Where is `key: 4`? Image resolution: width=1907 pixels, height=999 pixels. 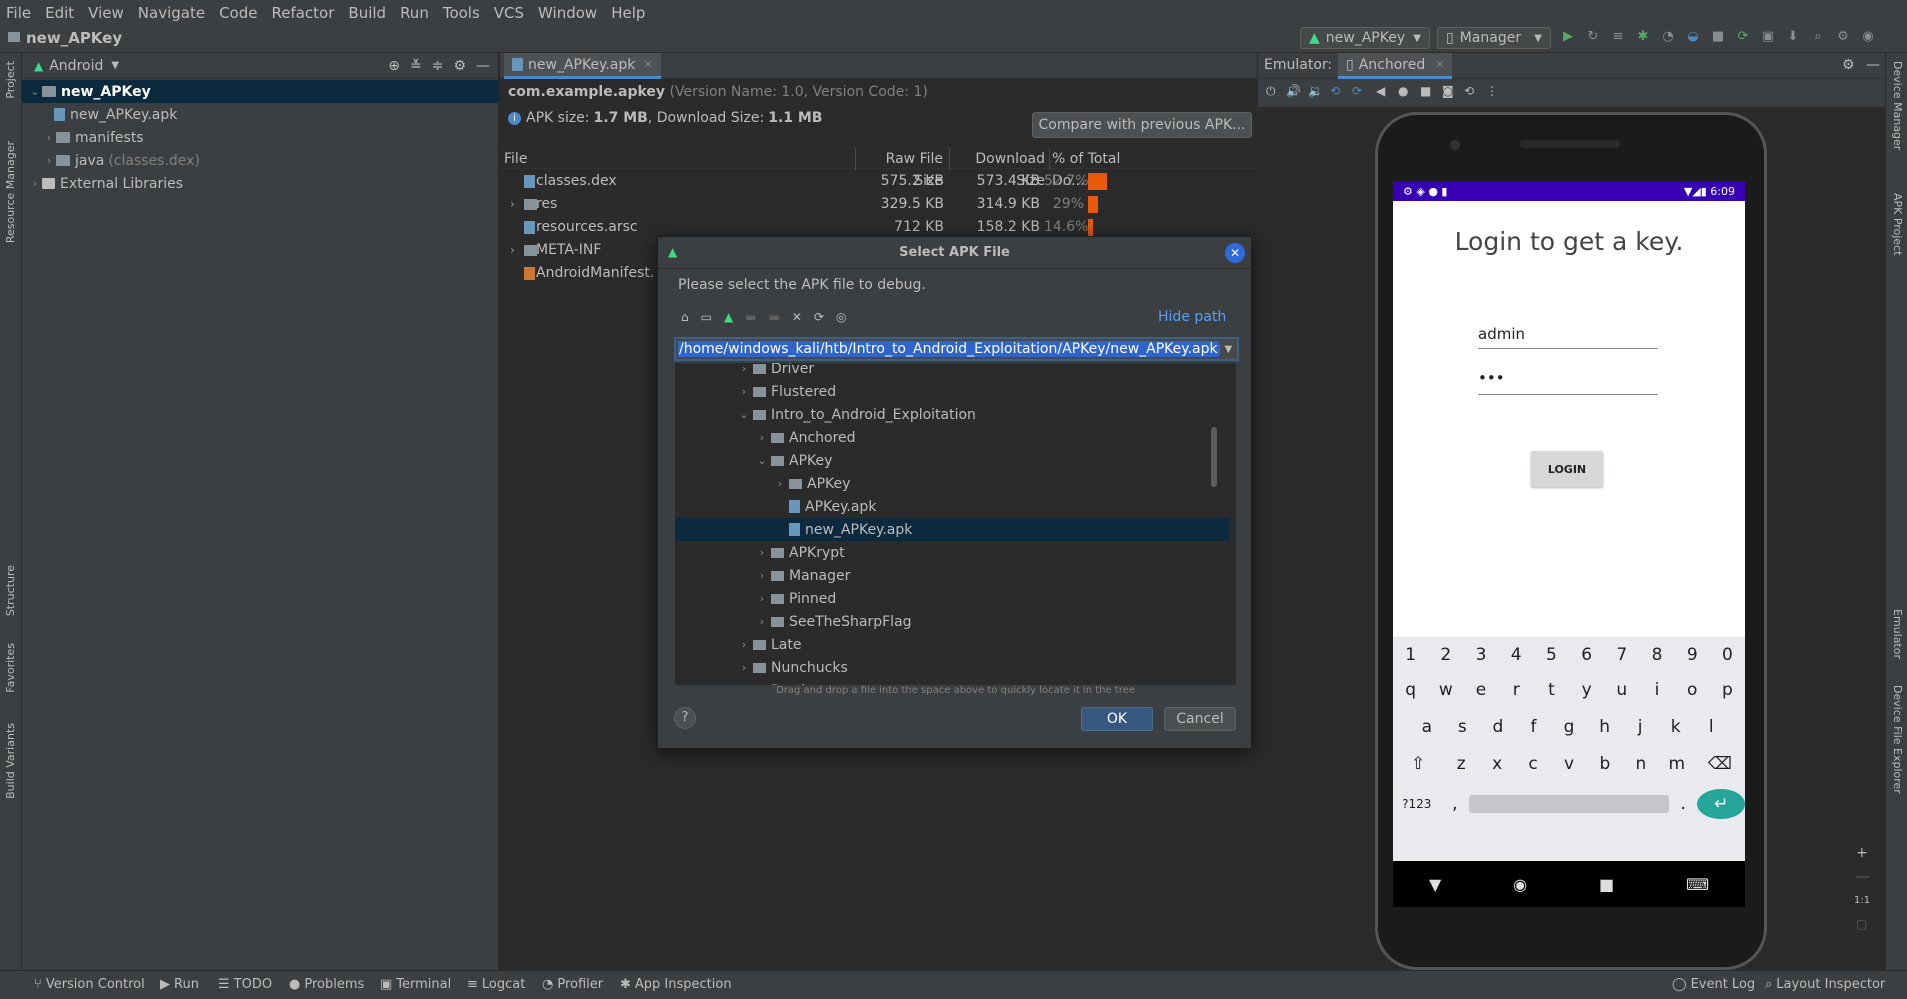
key: 4 is located at coordinates (1516, 655).